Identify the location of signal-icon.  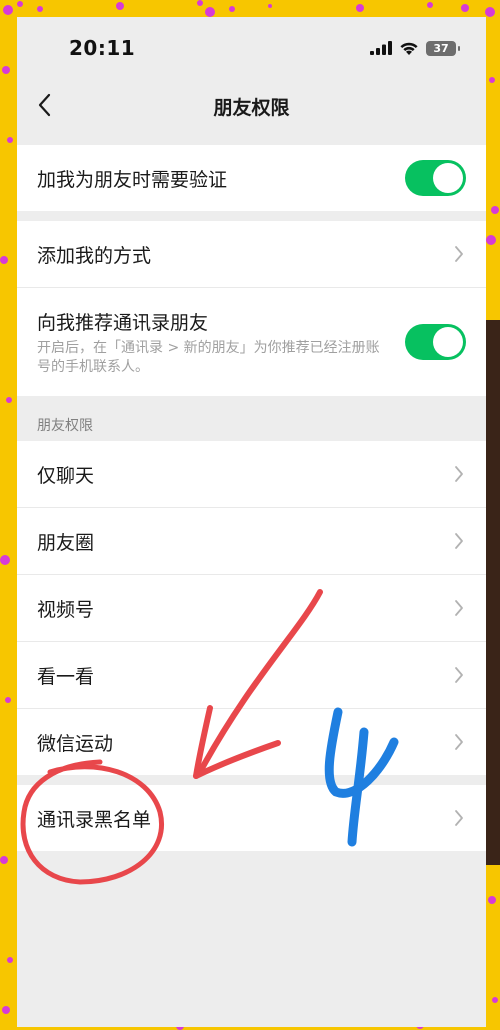
(381, 48).